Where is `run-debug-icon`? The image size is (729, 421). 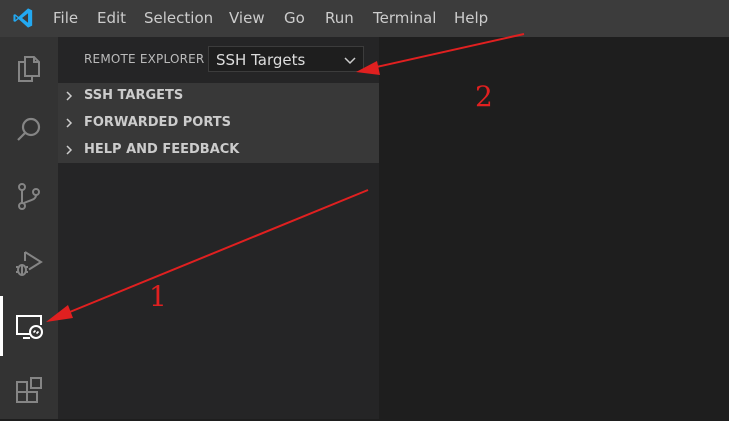 run-debug-icon is located at coordinates (29, 263).